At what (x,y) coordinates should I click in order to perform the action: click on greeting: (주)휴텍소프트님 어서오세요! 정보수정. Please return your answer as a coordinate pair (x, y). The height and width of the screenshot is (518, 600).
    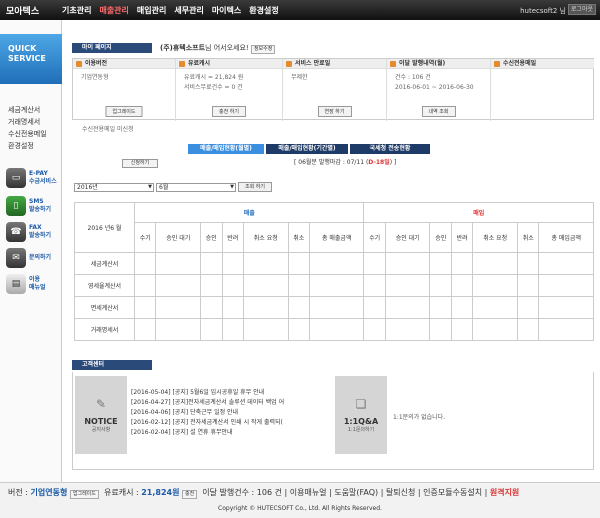
    Looking at the image, I should click on (218, 48).